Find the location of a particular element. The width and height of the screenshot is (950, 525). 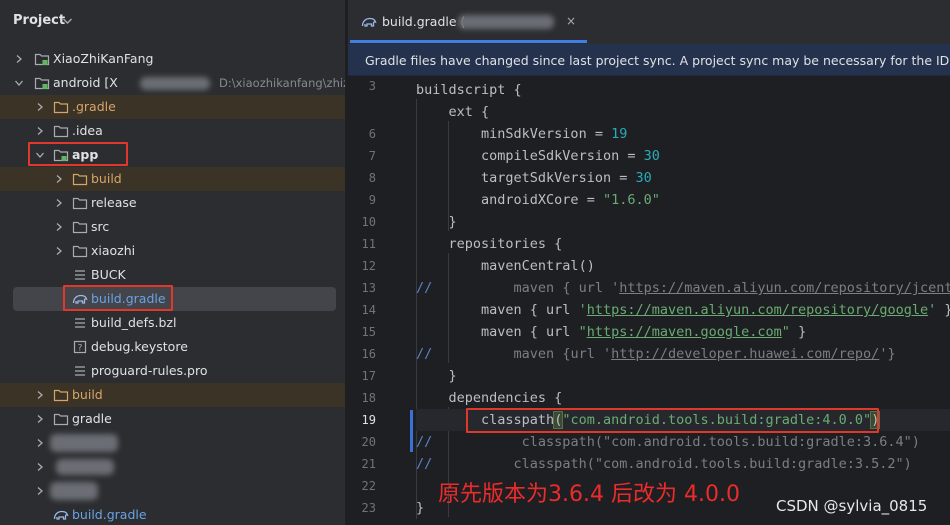

tree-item-root-build-gradle: build.gradle is located at coordinates (172, 514).